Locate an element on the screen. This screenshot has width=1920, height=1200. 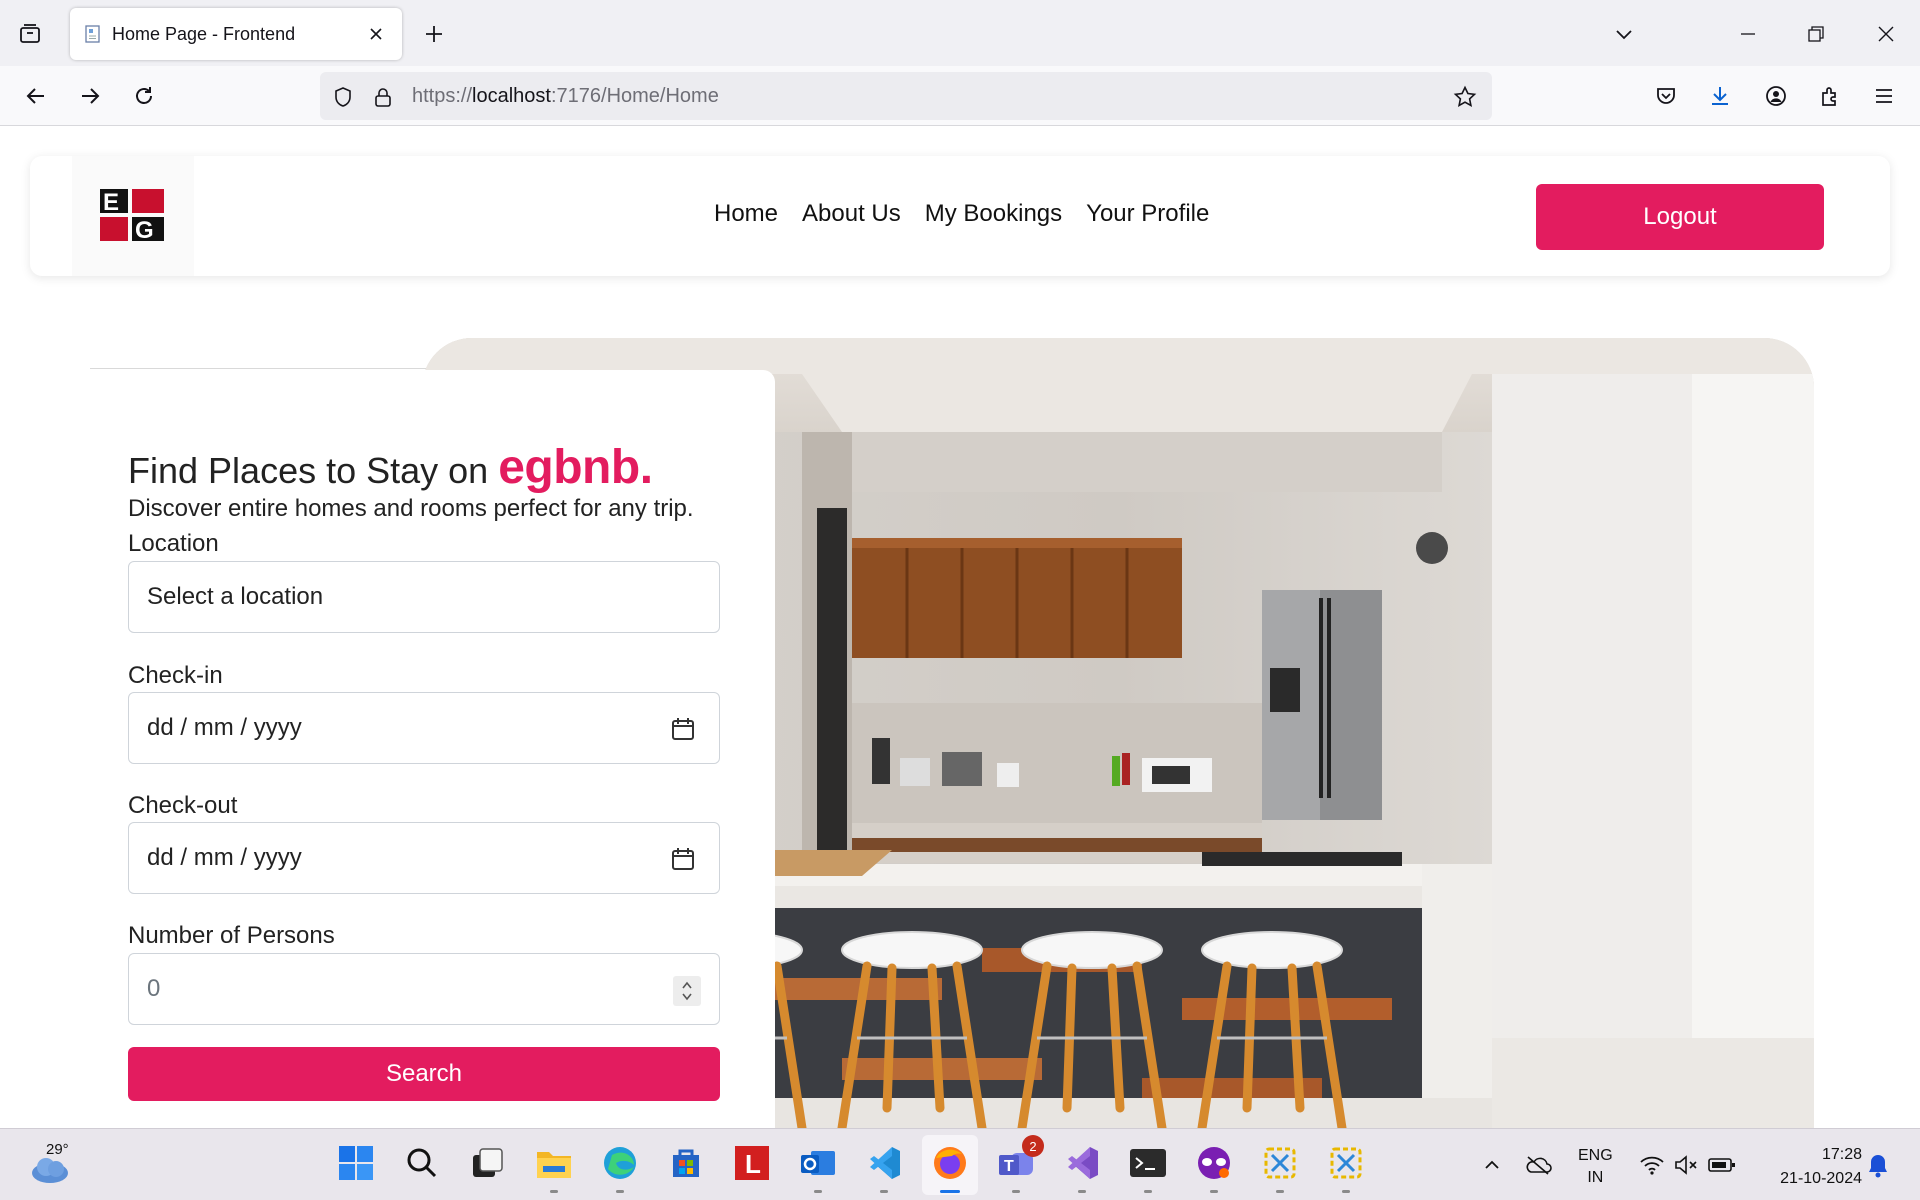
lock-icon is located at coordinates (383, 97).